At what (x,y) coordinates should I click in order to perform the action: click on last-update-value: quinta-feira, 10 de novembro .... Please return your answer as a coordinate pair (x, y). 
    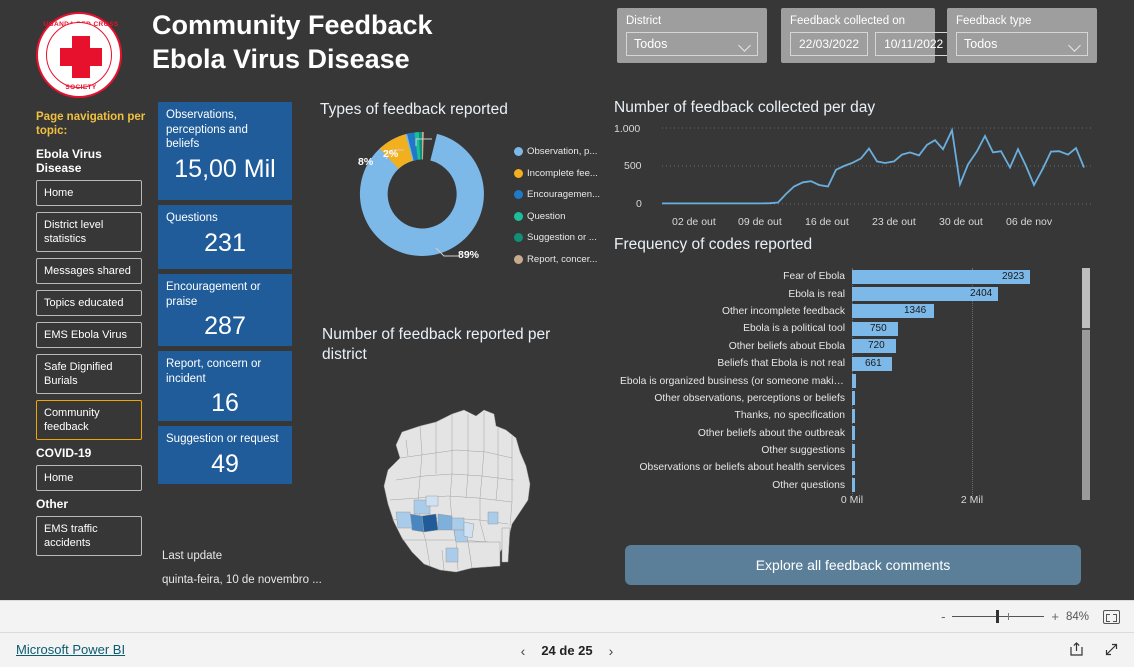
    Looking at the image, I should click on (242, 580).